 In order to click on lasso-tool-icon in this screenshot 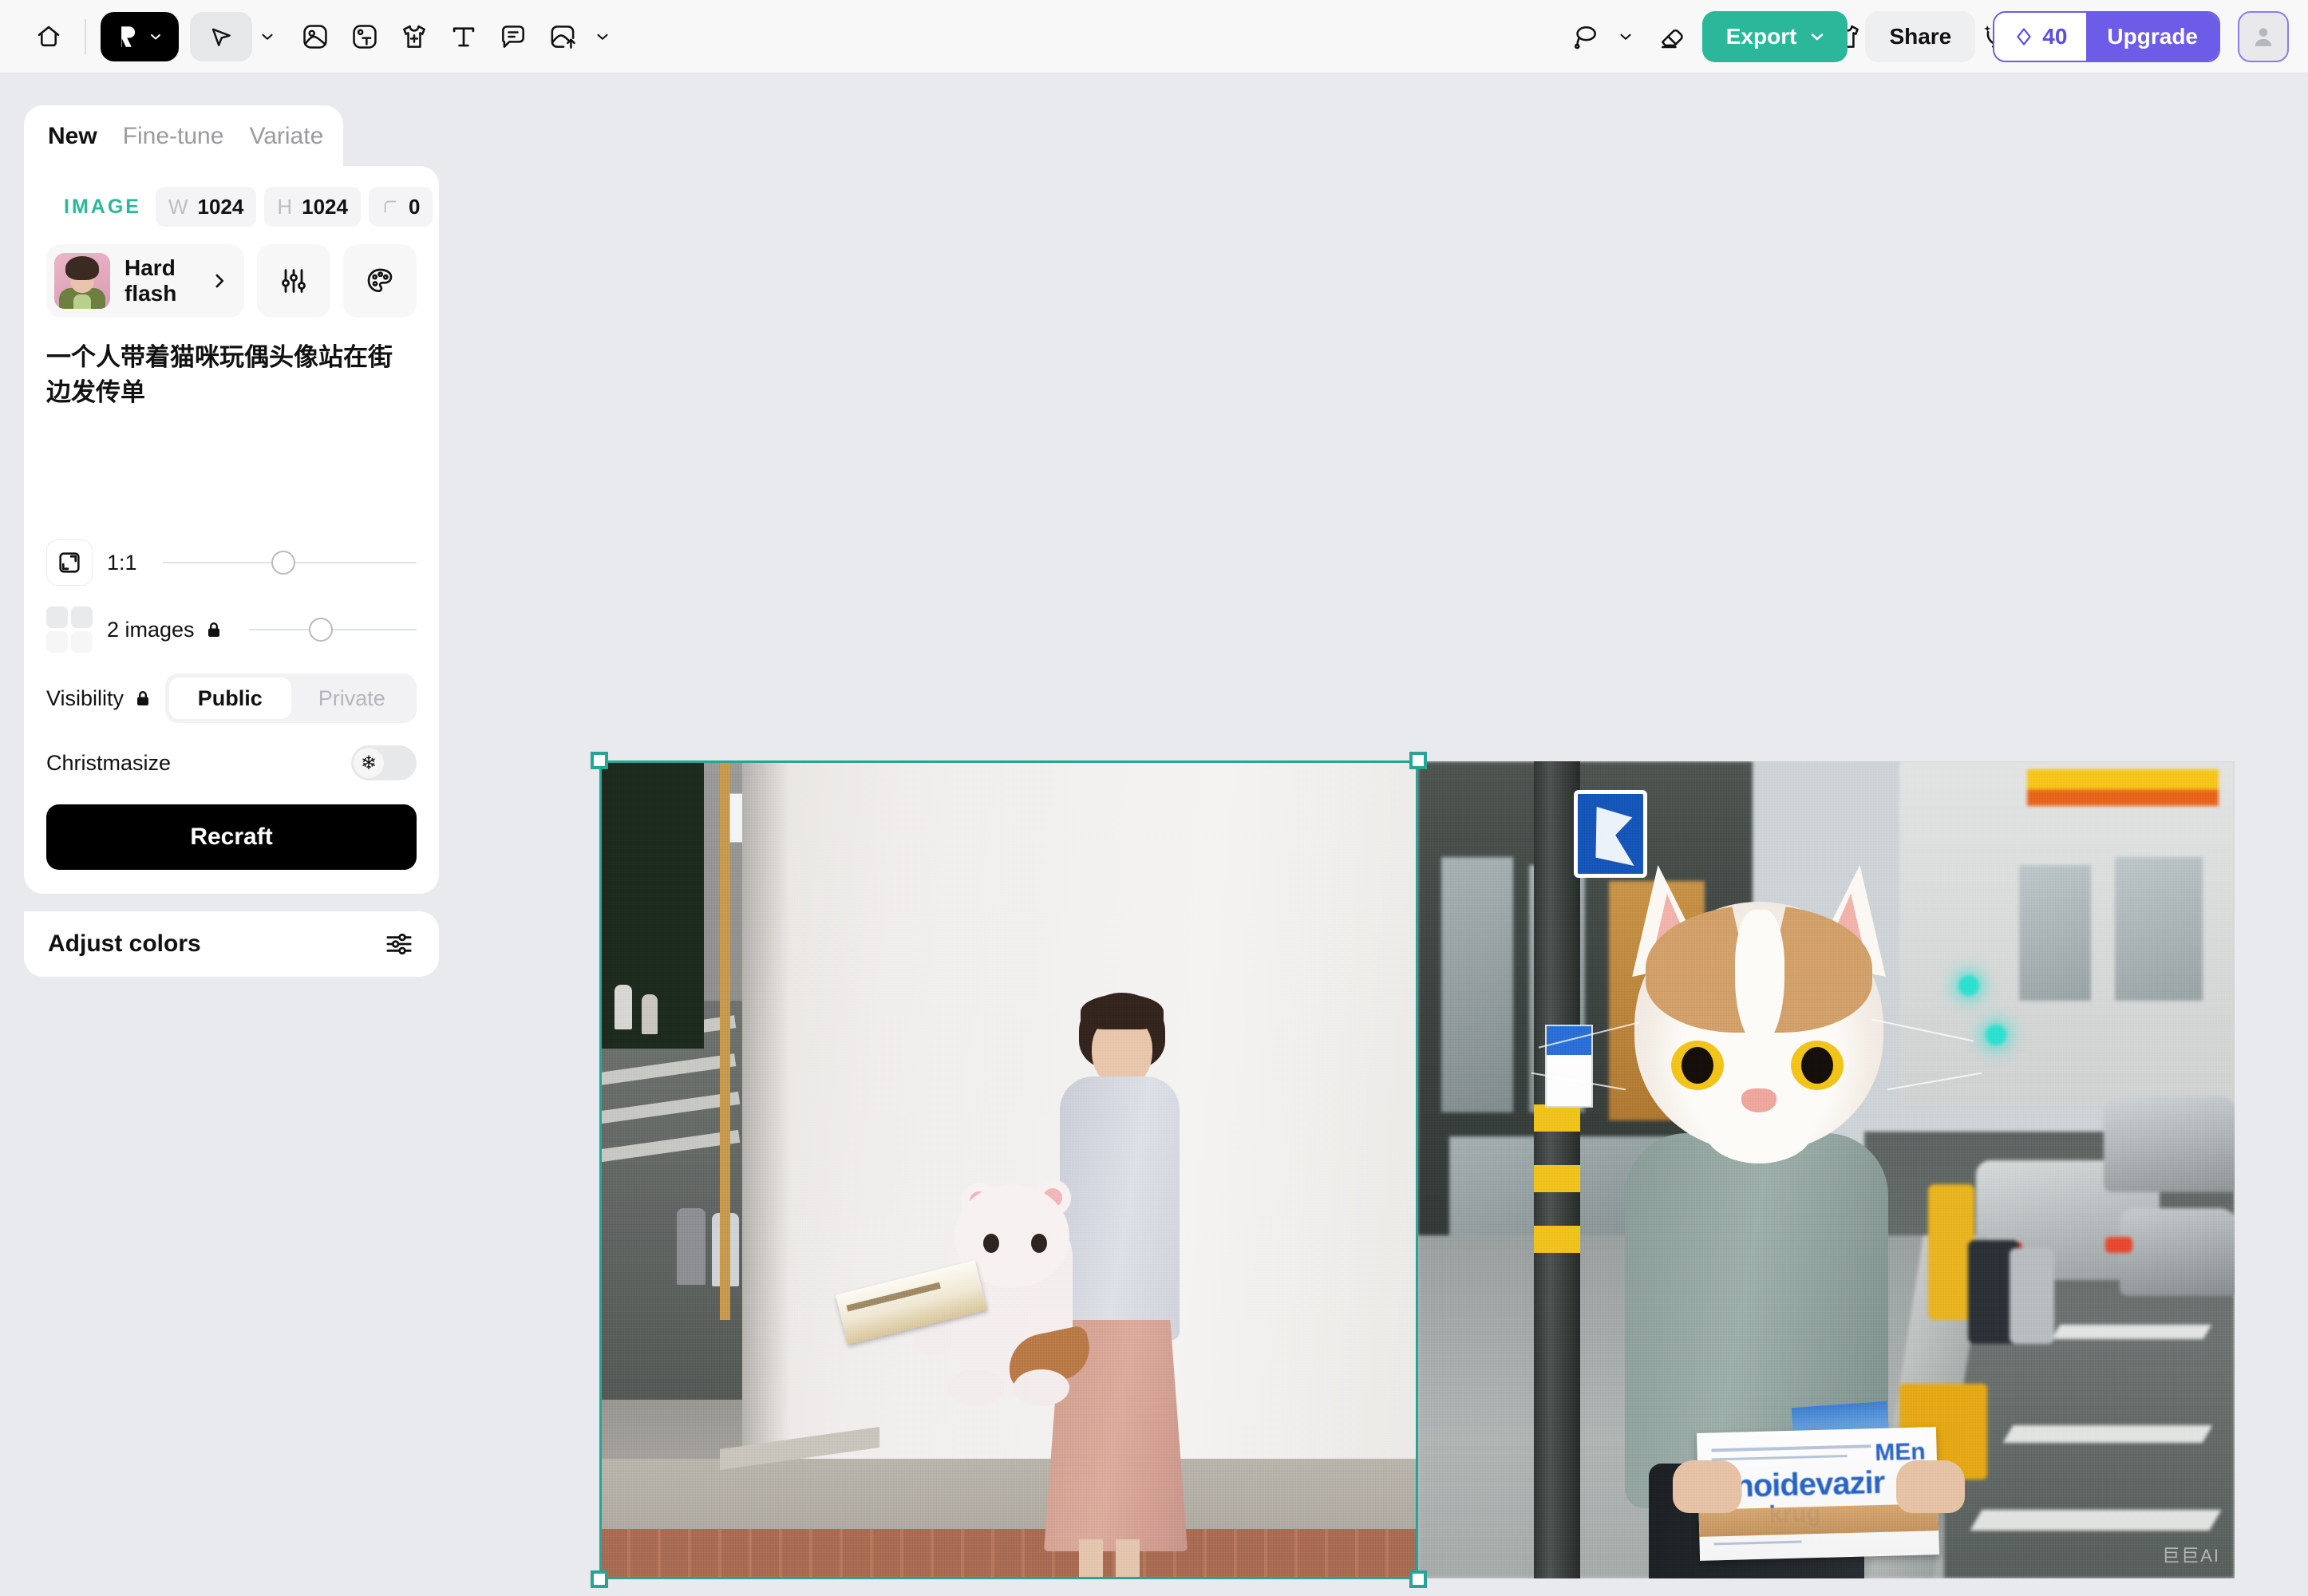, I will do `click(1585, 37)`.